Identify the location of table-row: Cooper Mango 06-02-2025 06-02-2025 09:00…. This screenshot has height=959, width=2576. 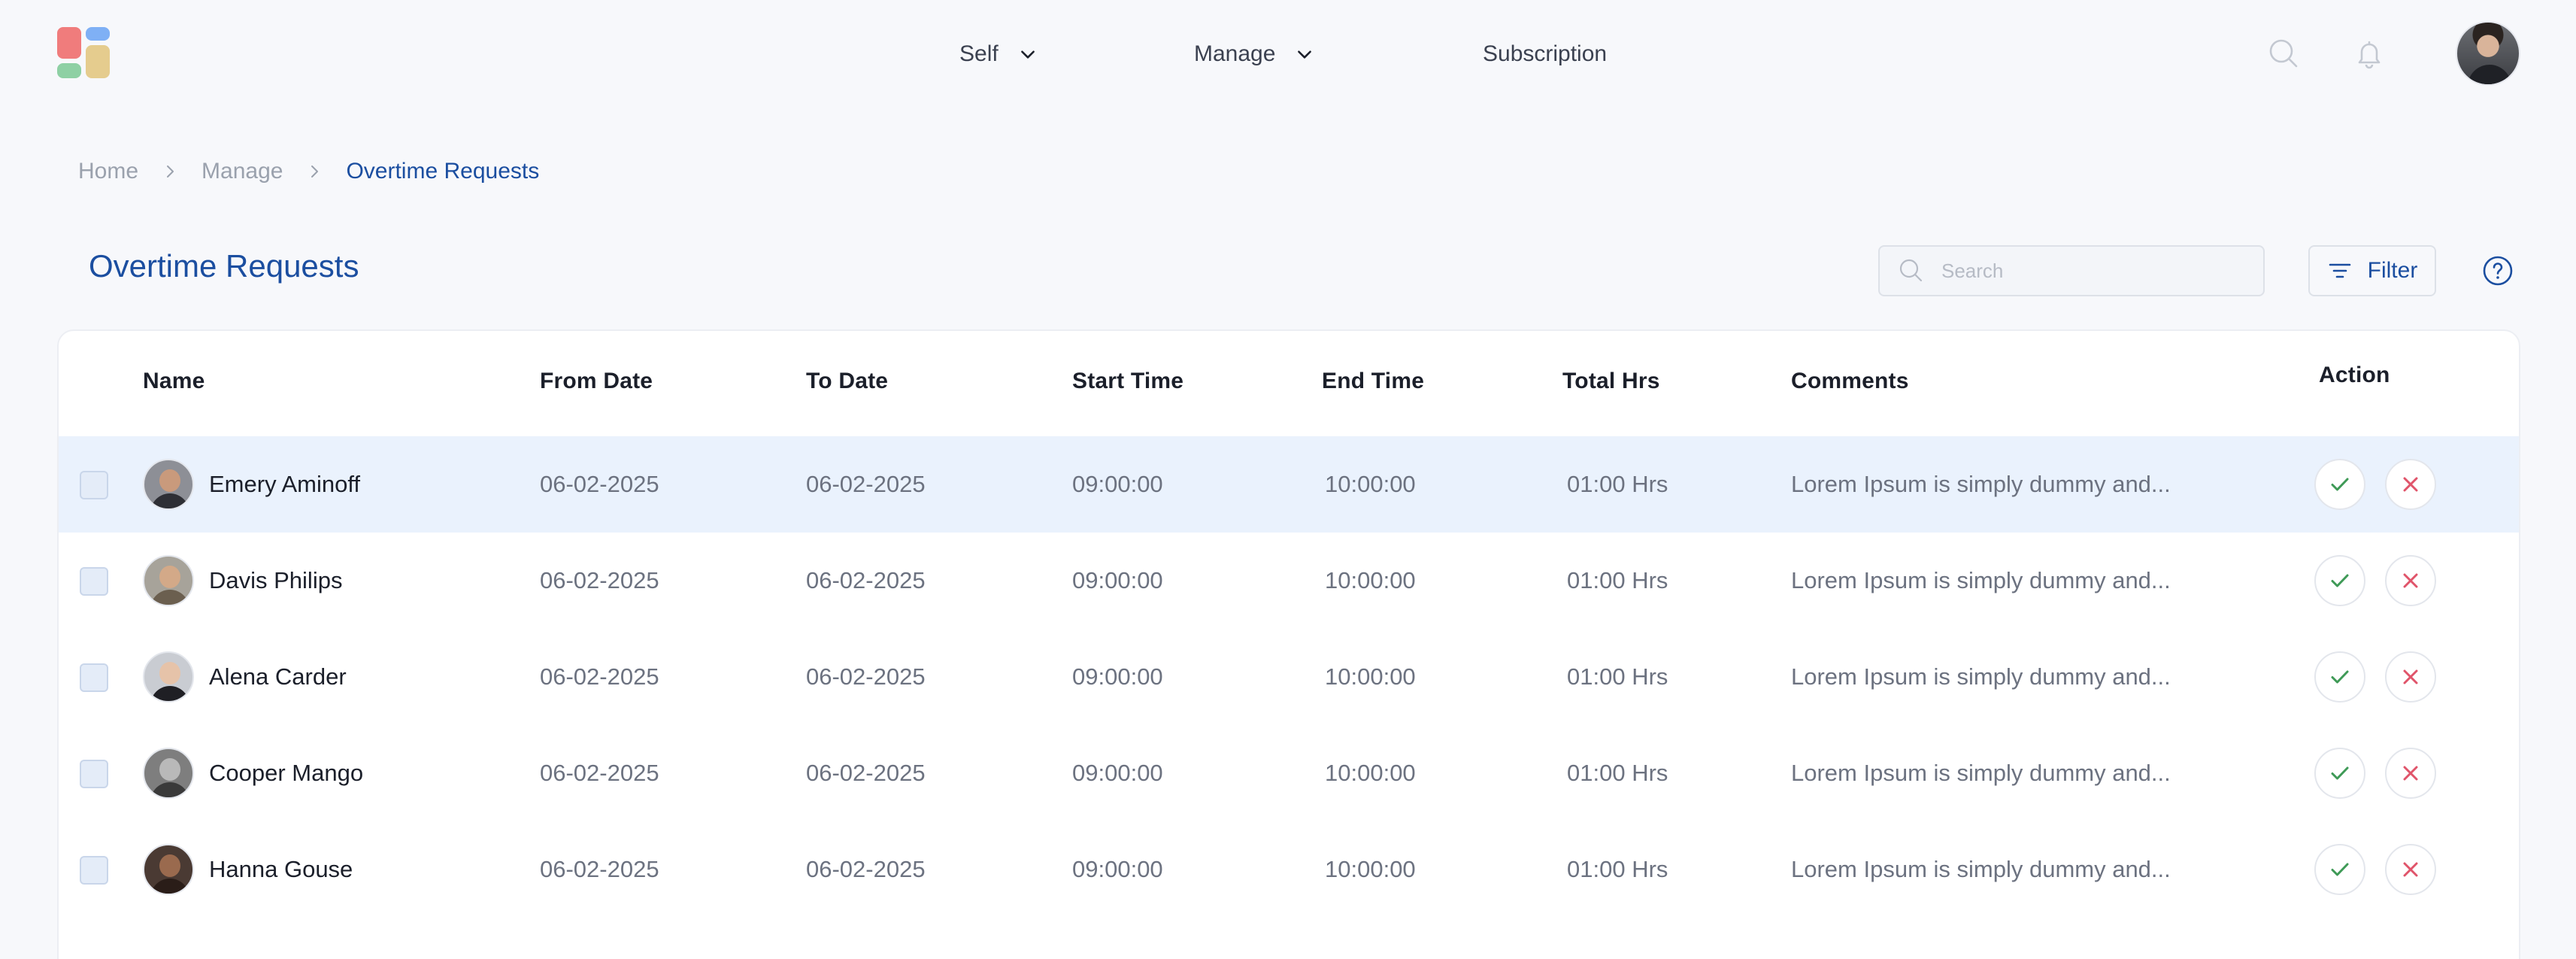
(1289, 773).